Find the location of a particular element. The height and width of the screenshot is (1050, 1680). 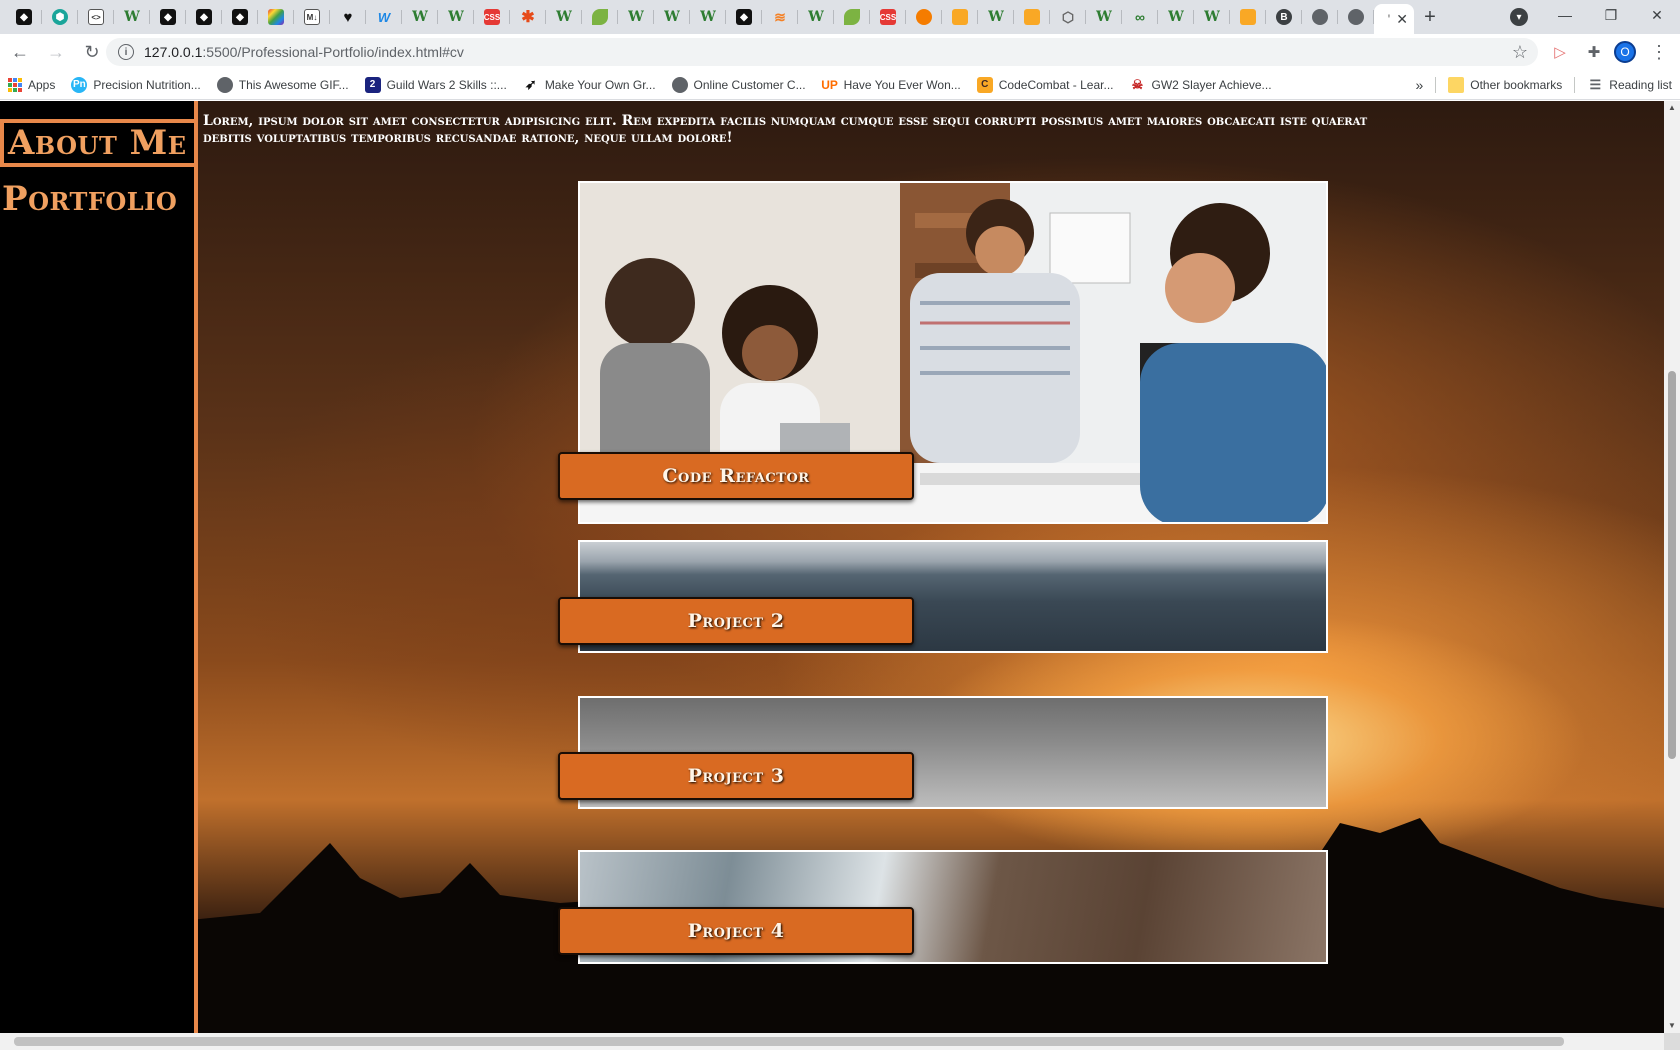

css-icon: CSS is located at coordinates (492, 17).